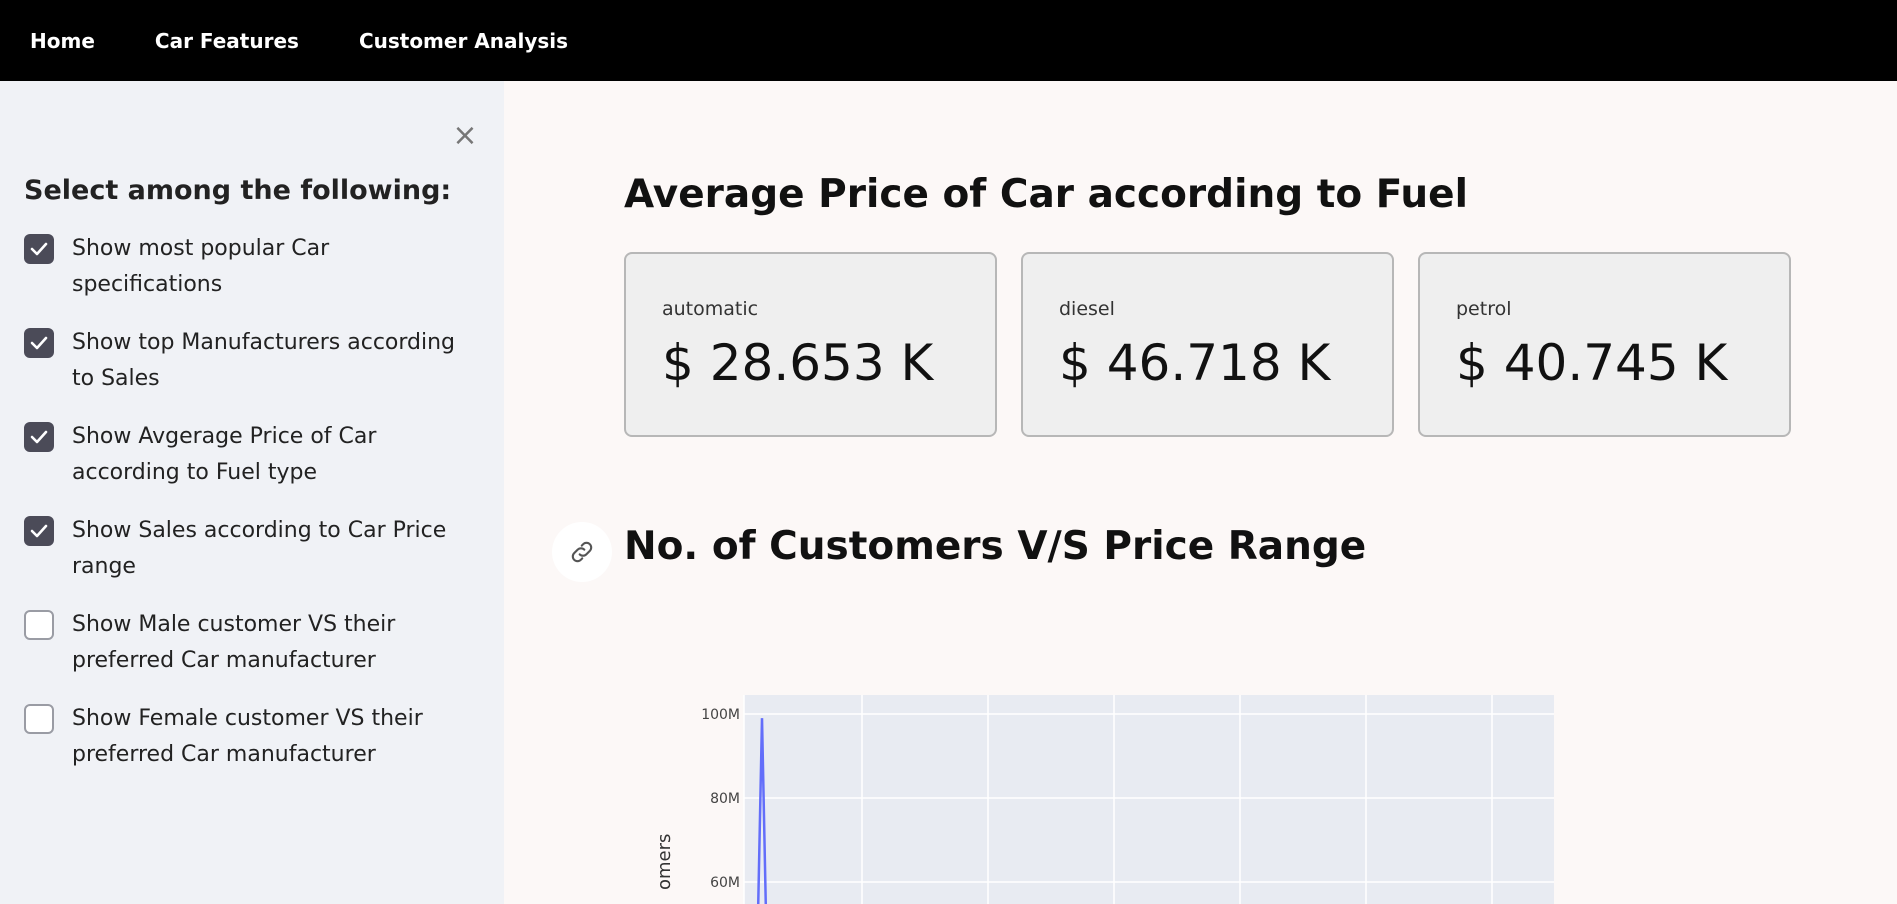 This screenshot has width=1897, height=904. What do you see at coordinates (720, 715) in the screenshot?
I see `y-tick-label: 100M` at bounding box center [720, 715].